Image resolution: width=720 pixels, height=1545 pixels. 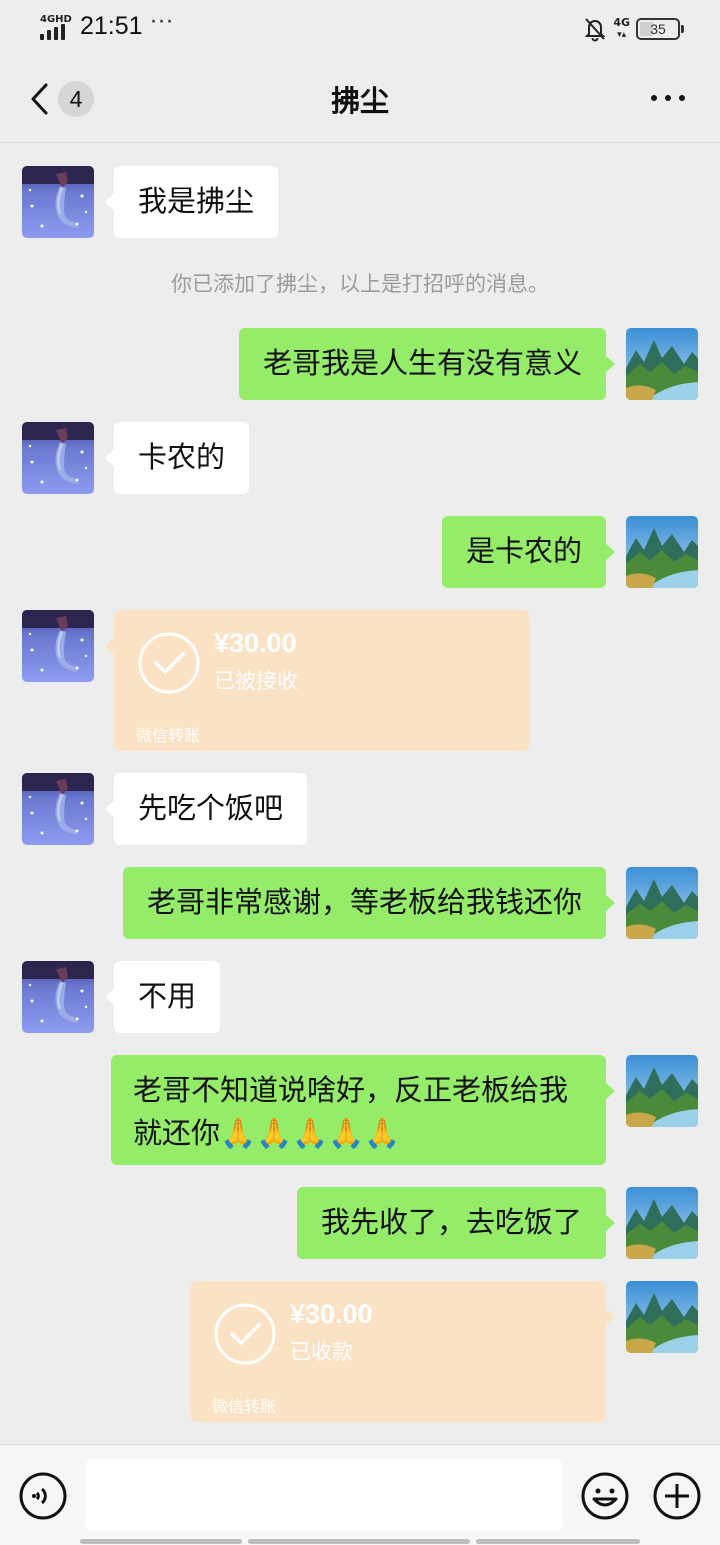 I want to click on message-bubble: 老哥非常感谢，等老板给我钱还你, so click(x=369, y=903).